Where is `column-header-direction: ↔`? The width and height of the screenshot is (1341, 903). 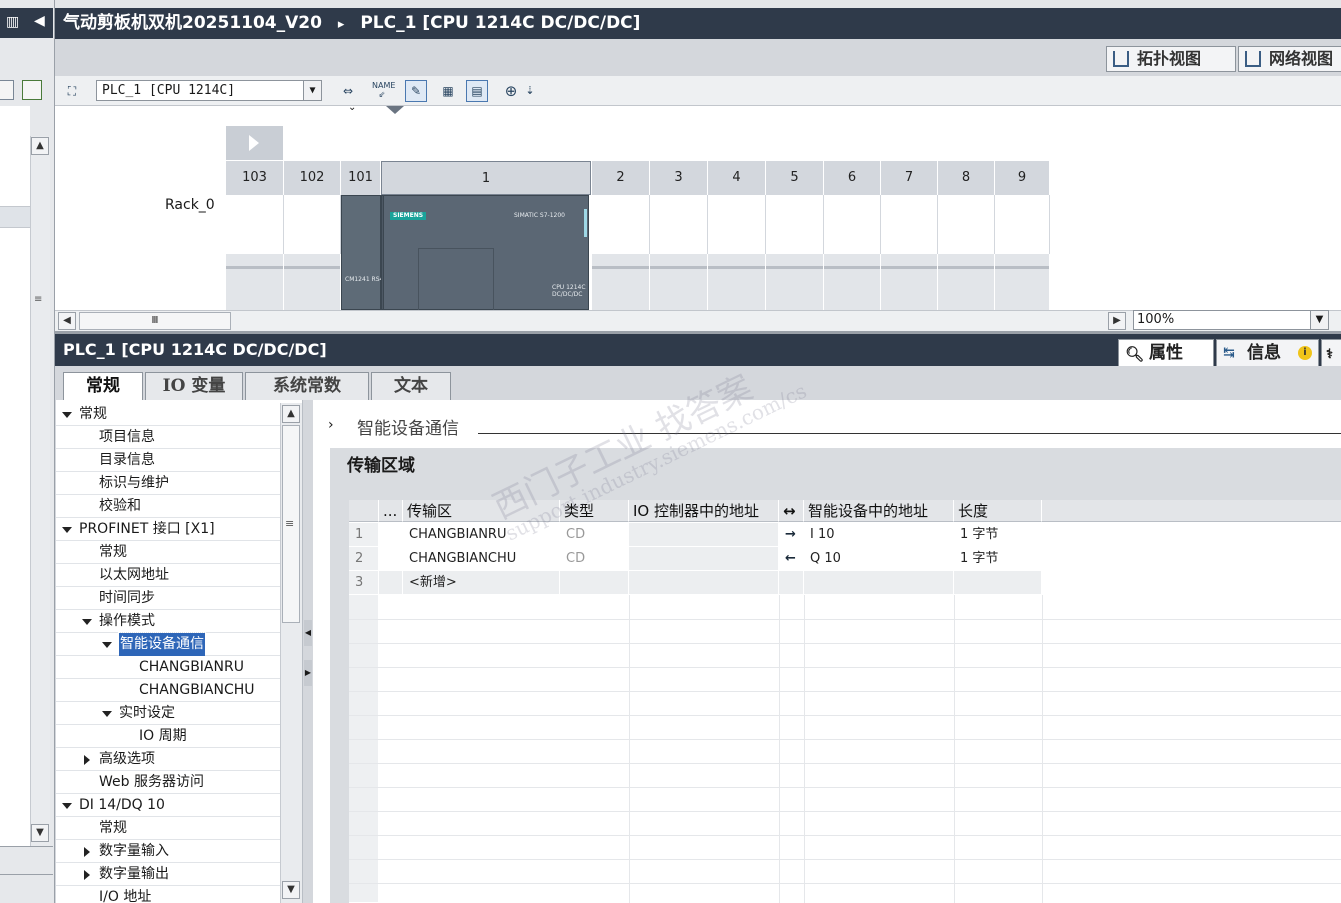
column-header-direction: ↔ is located at coordinates (791, 511).